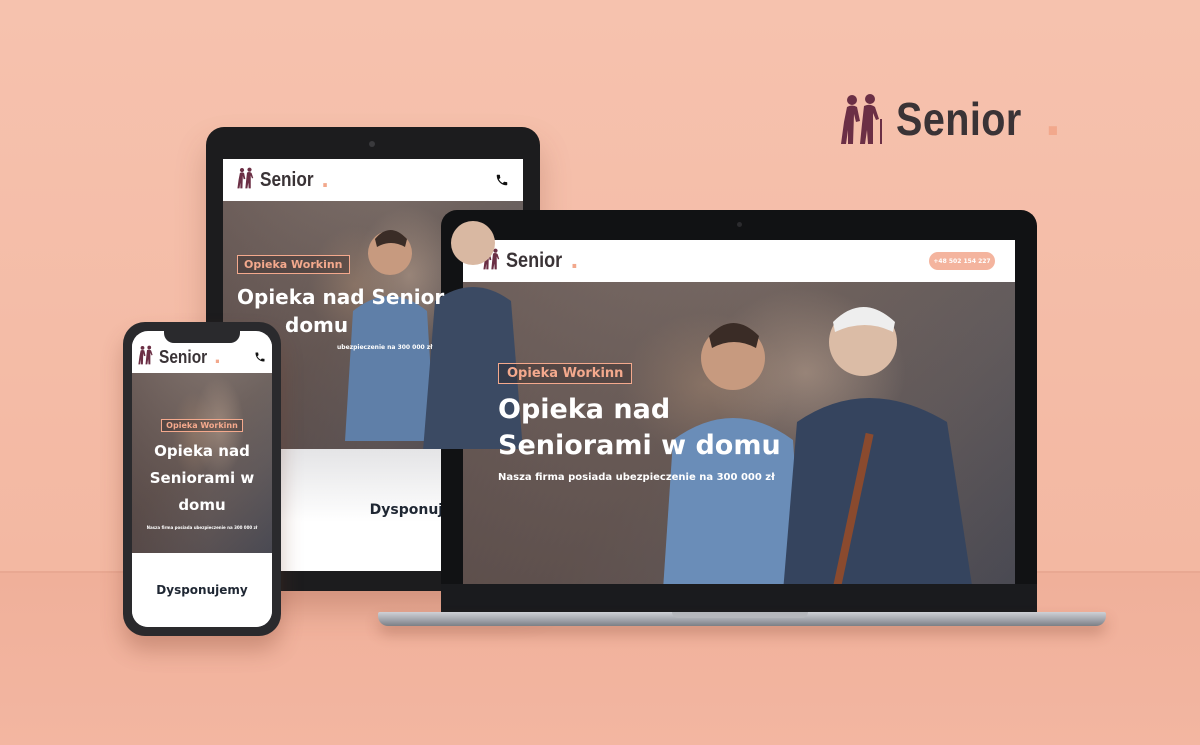  I want to click on hero-photo-person, so click(878, 438).